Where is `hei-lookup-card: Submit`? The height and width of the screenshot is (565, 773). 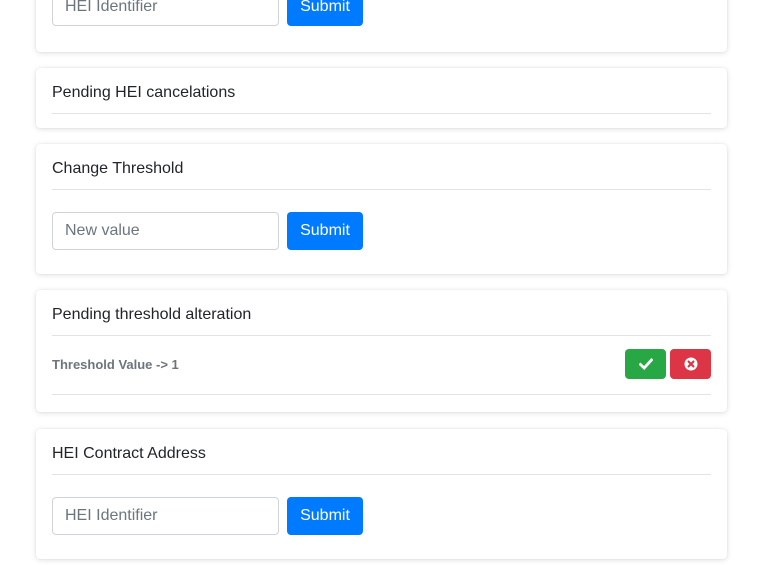 hei-lookup-card: Submit is located at coordinates (381, 26).